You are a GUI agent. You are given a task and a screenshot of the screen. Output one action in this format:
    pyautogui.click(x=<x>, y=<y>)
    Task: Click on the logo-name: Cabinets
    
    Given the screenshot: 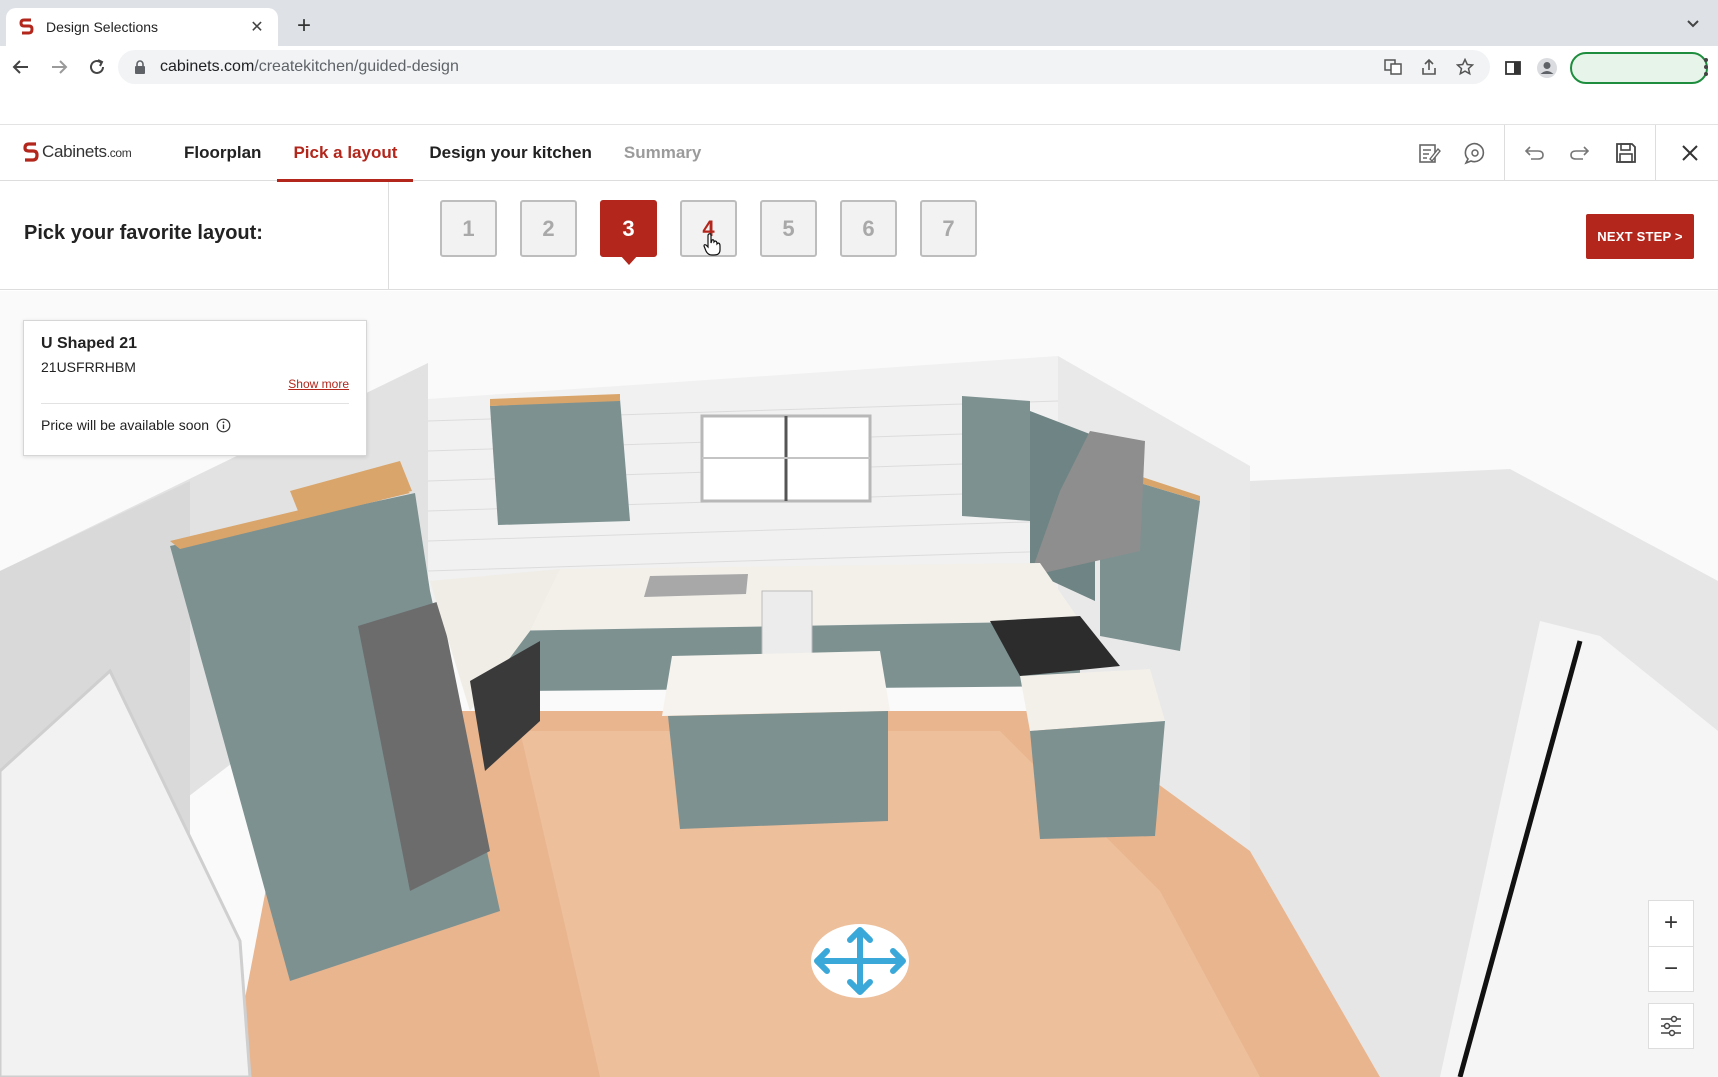 What is the action you would take?
    pyautogui.click(x=74, y=151)
    